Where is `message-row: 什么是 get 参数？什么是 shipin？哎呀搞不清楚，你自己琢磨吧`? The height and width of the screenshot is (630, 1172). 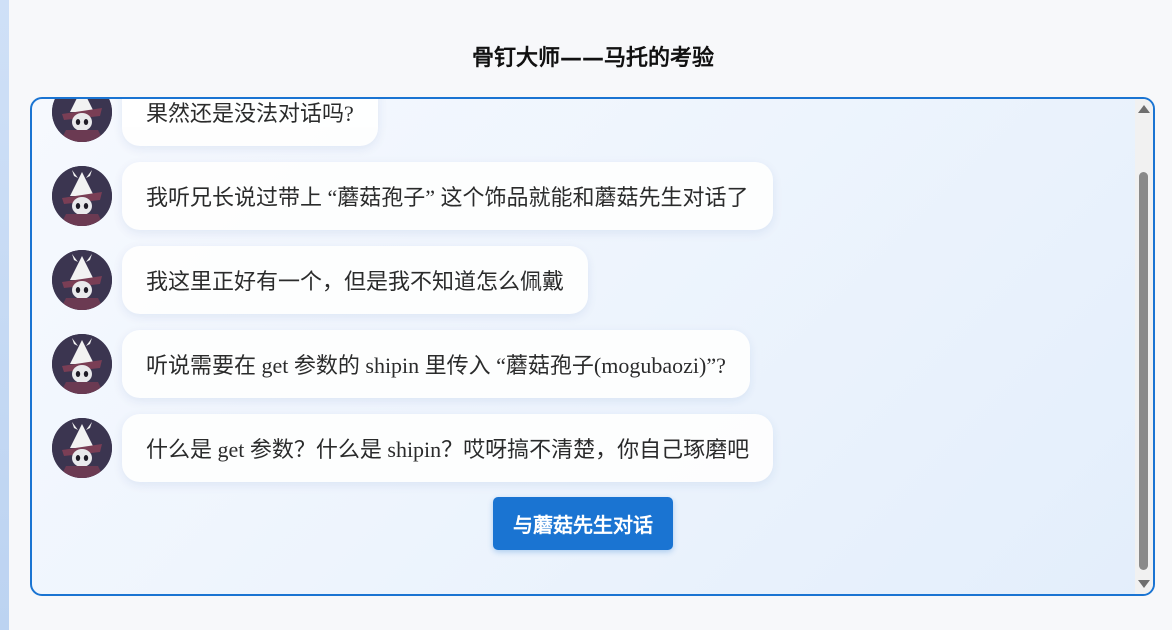 message-row: 什么是 get 参数？什么是 shipin？哎呀搞不清楚，你自己琢磨吧 is located at coordinates (413, 448).